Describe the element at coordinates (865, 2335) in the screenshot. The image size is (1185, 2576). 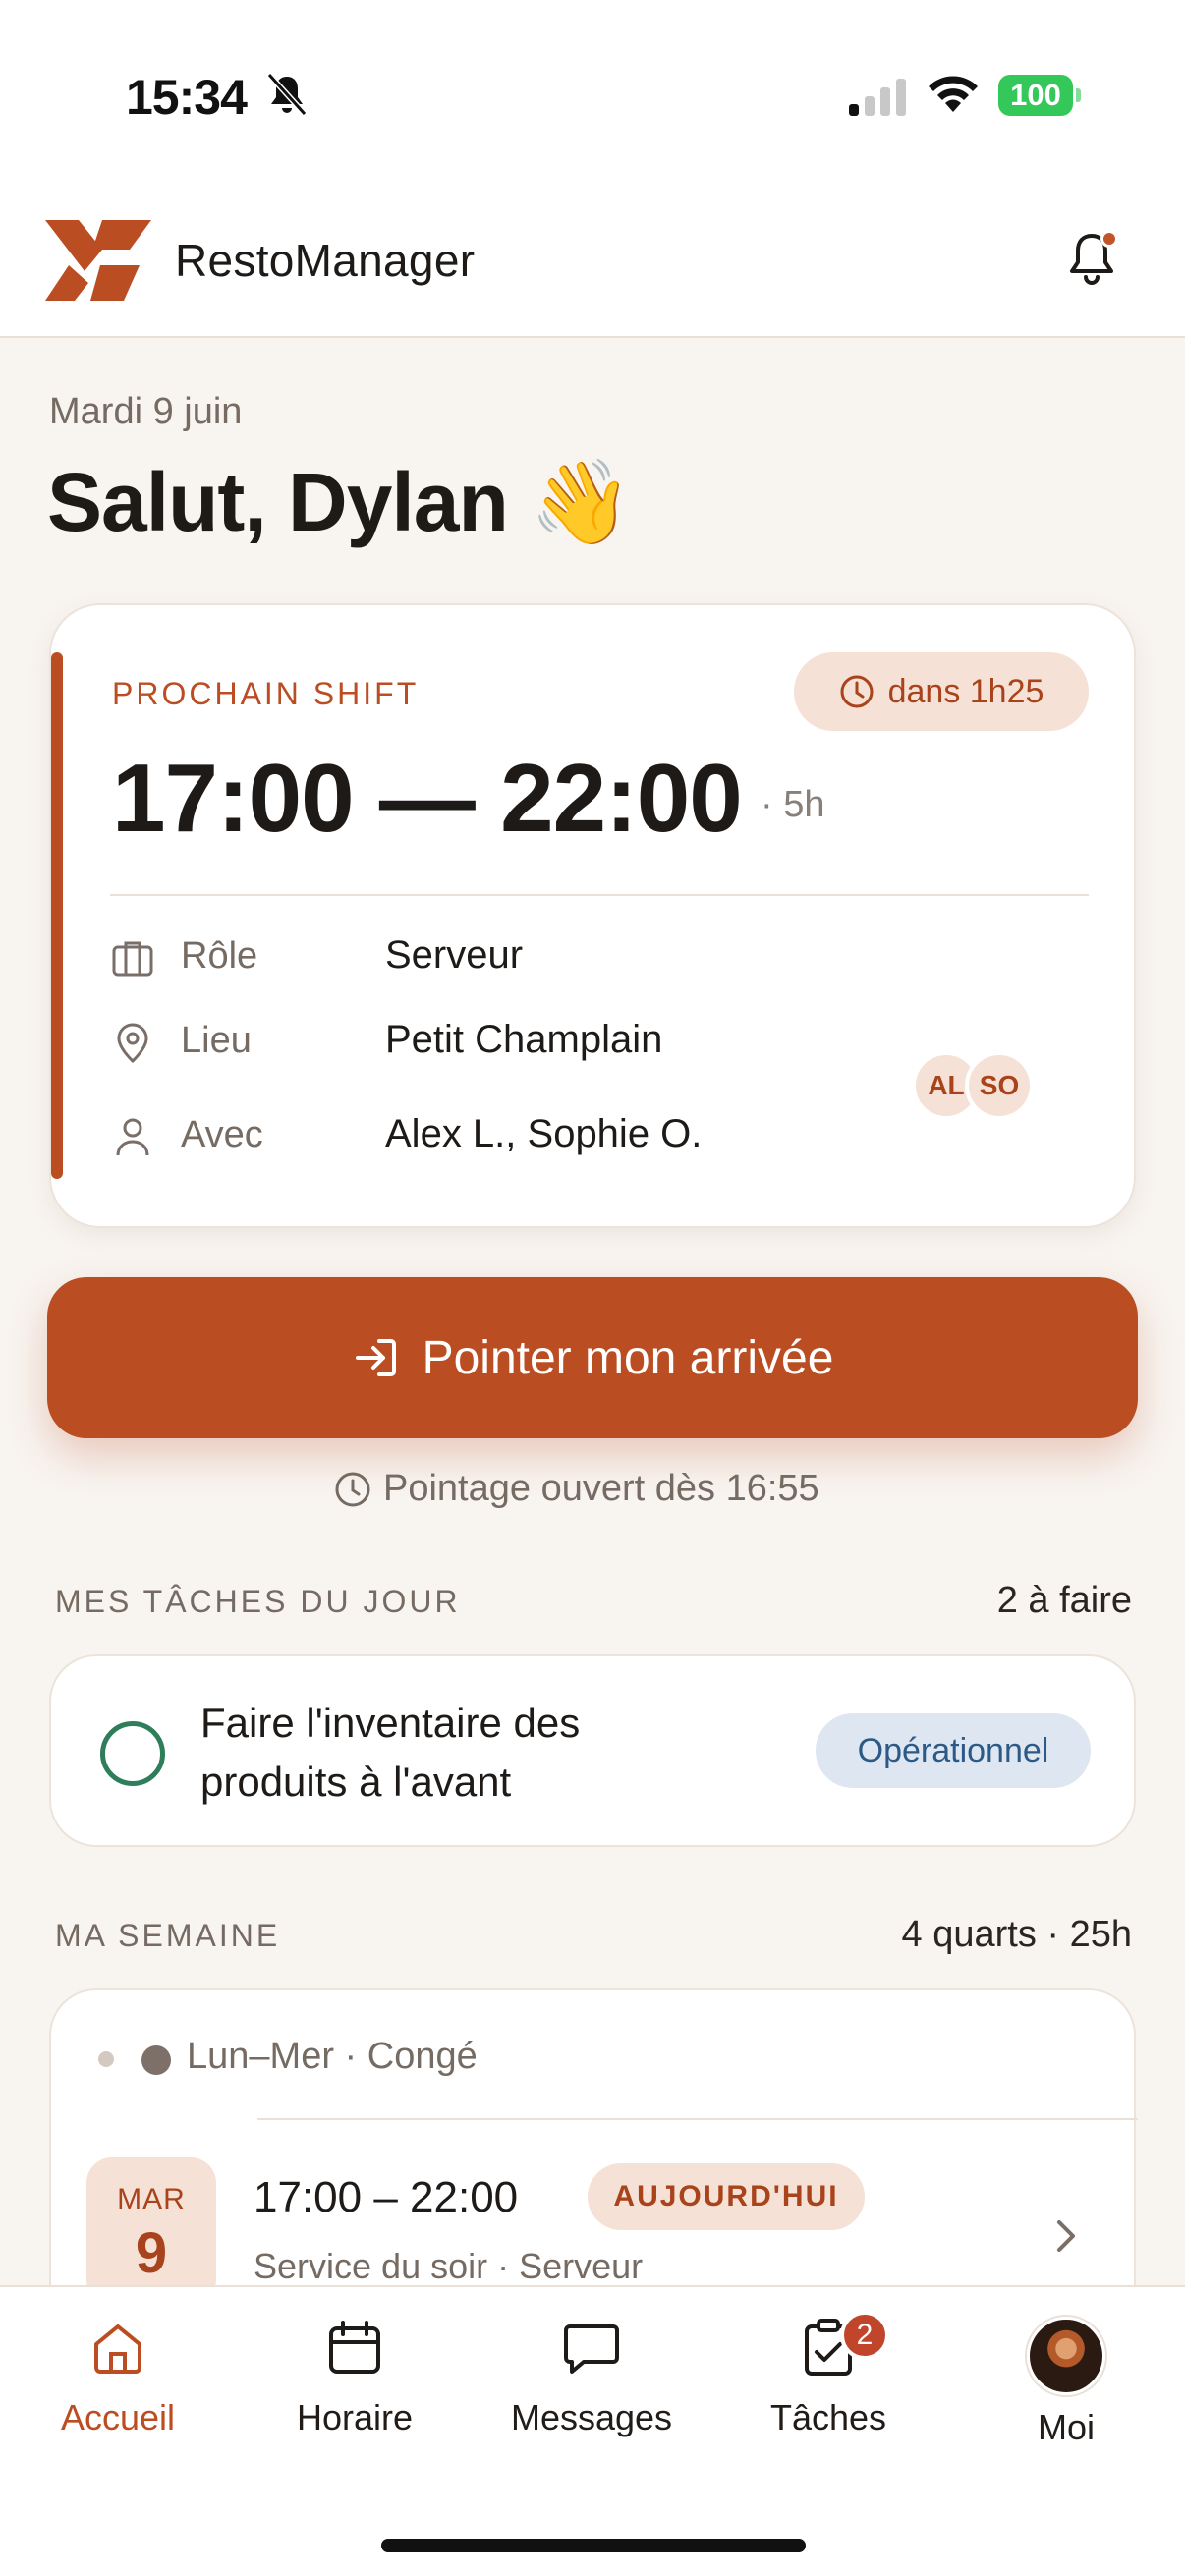
I see `tasks-badge: 2` at that location.